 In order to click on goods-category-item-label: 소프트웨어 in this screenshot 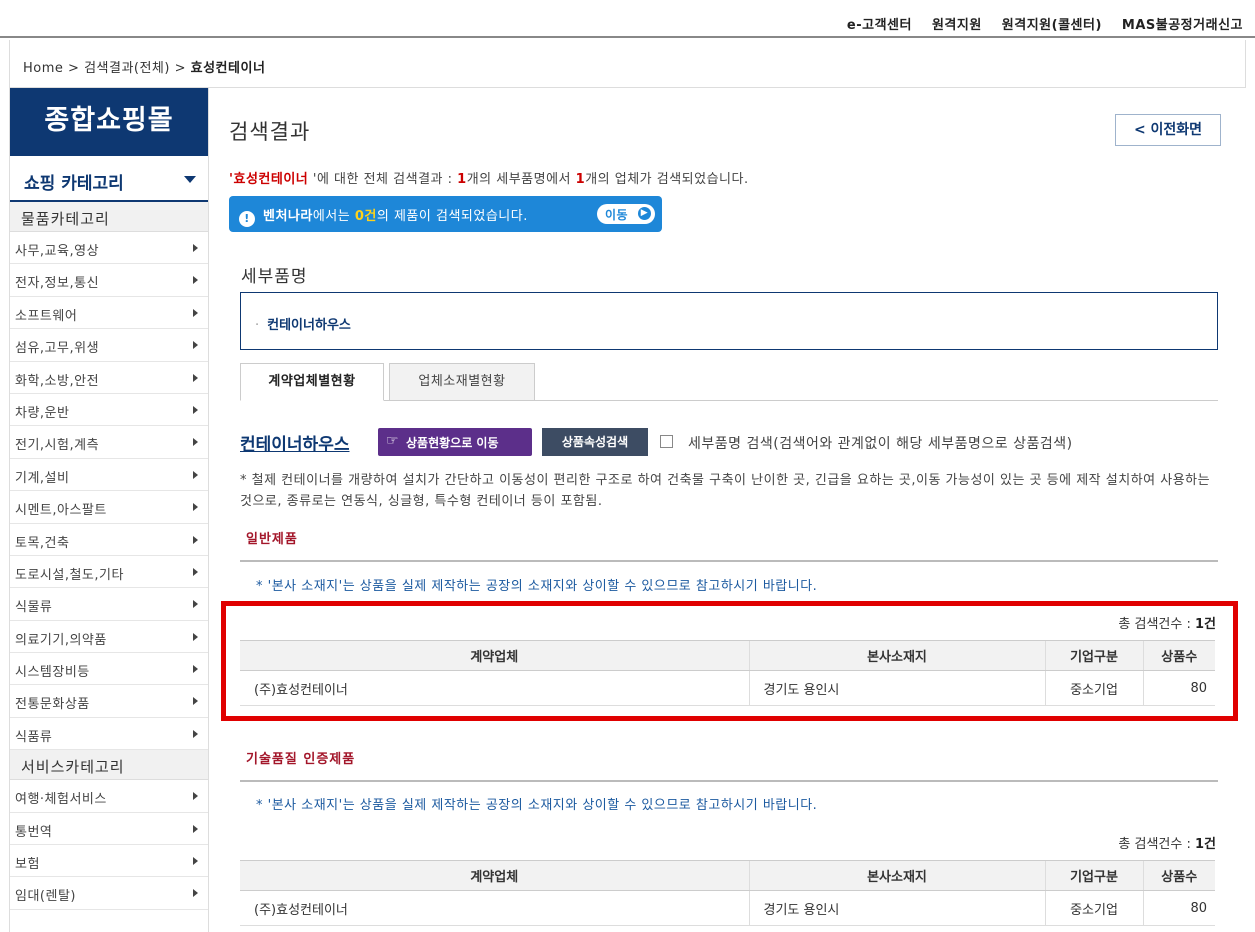, I will do `click(46, 316)`.